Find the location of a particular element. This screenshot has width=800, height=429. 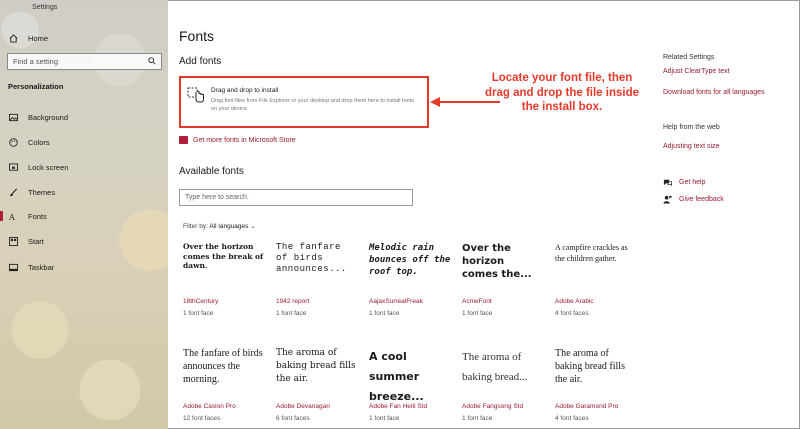

give-feedback-link: Give feedback is located at coordinates (701, 199).